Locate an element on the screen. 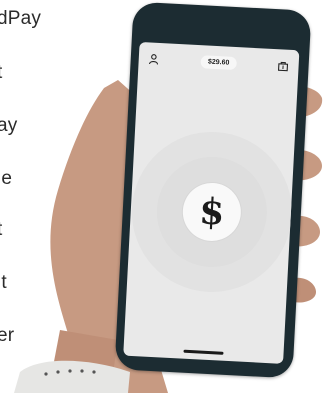  person-icon is located at coordinates (153, 58).